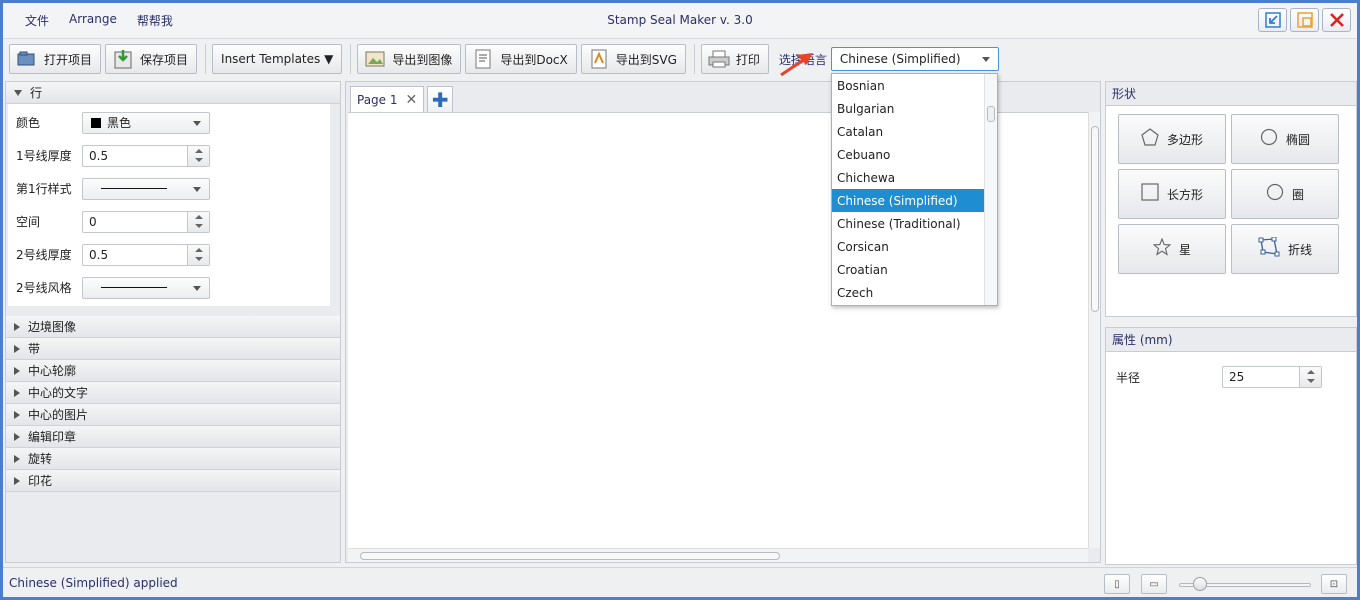 This screenshot has height=600, width=1360. What do you see at coordinates (1172, 139) in the screenshot?
I see `polygon-button: 多边形` at bounding box center [1172, 139].